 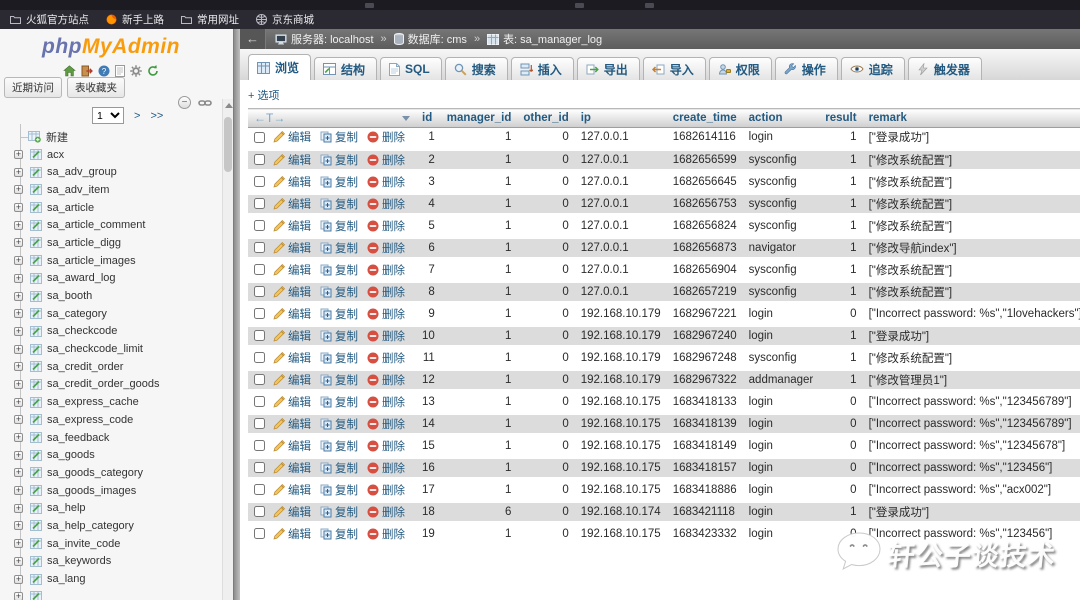 What do you see at coordinates (620, 118) in the screenshot?
I see `column-header-ip: ip` at bounding box center [620, 118].